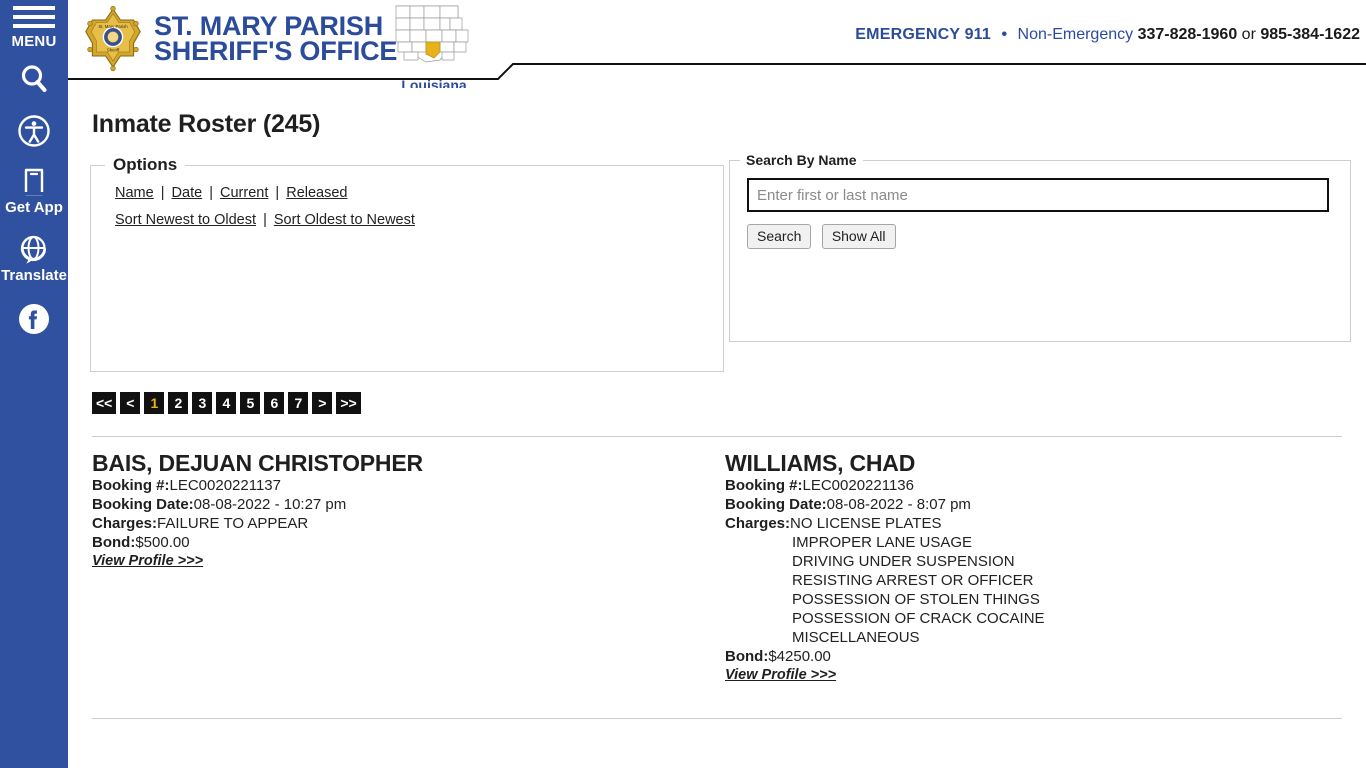 This screenshot has width=1366, height=768. Describe the element at coordinates (316, 193) in the screenshot. I see `filter-link-released: Released` at that location.